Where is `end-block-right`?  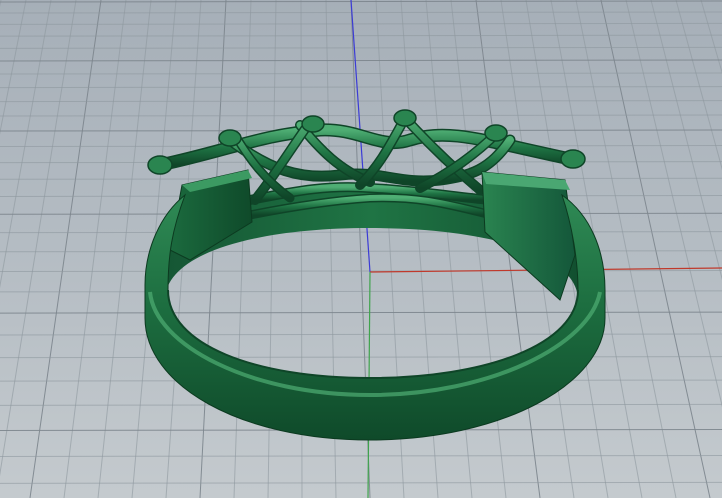 end-block-right is located at coordinates (528, 236).